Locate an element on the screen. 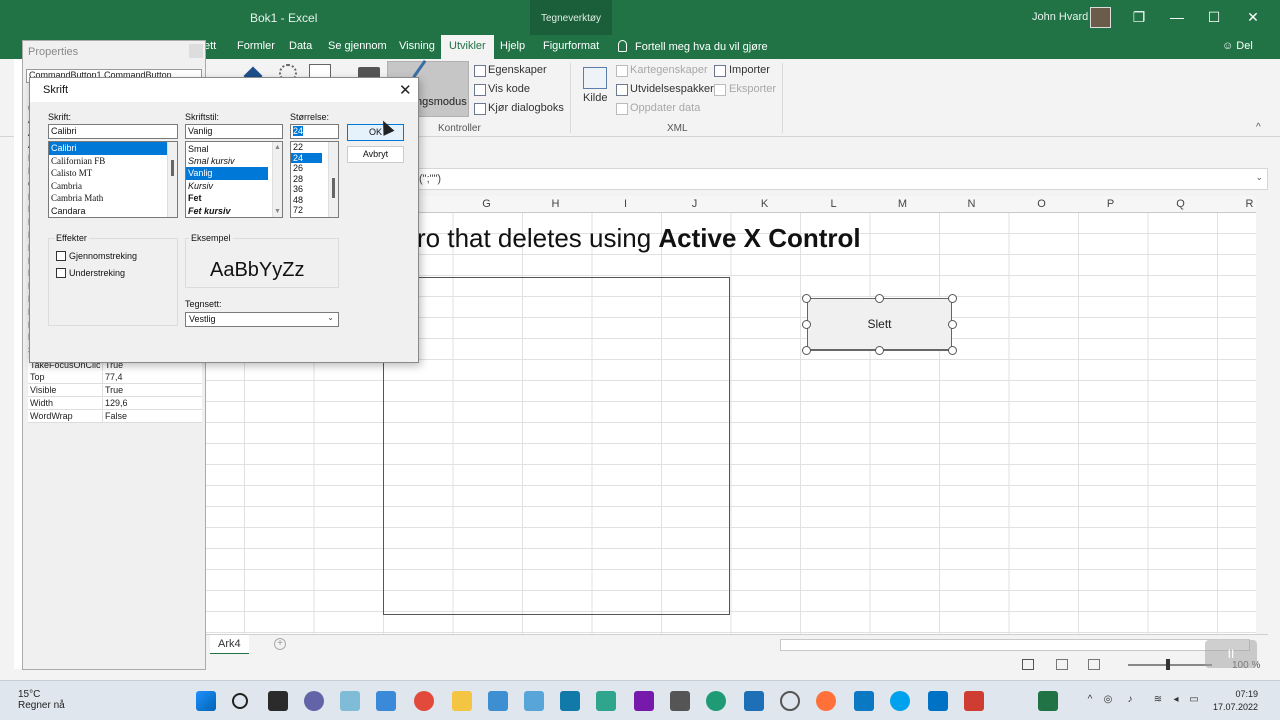 The height and width of the screenshot is (720, 1280). task-view-icon is located at coordinates (278, 701).